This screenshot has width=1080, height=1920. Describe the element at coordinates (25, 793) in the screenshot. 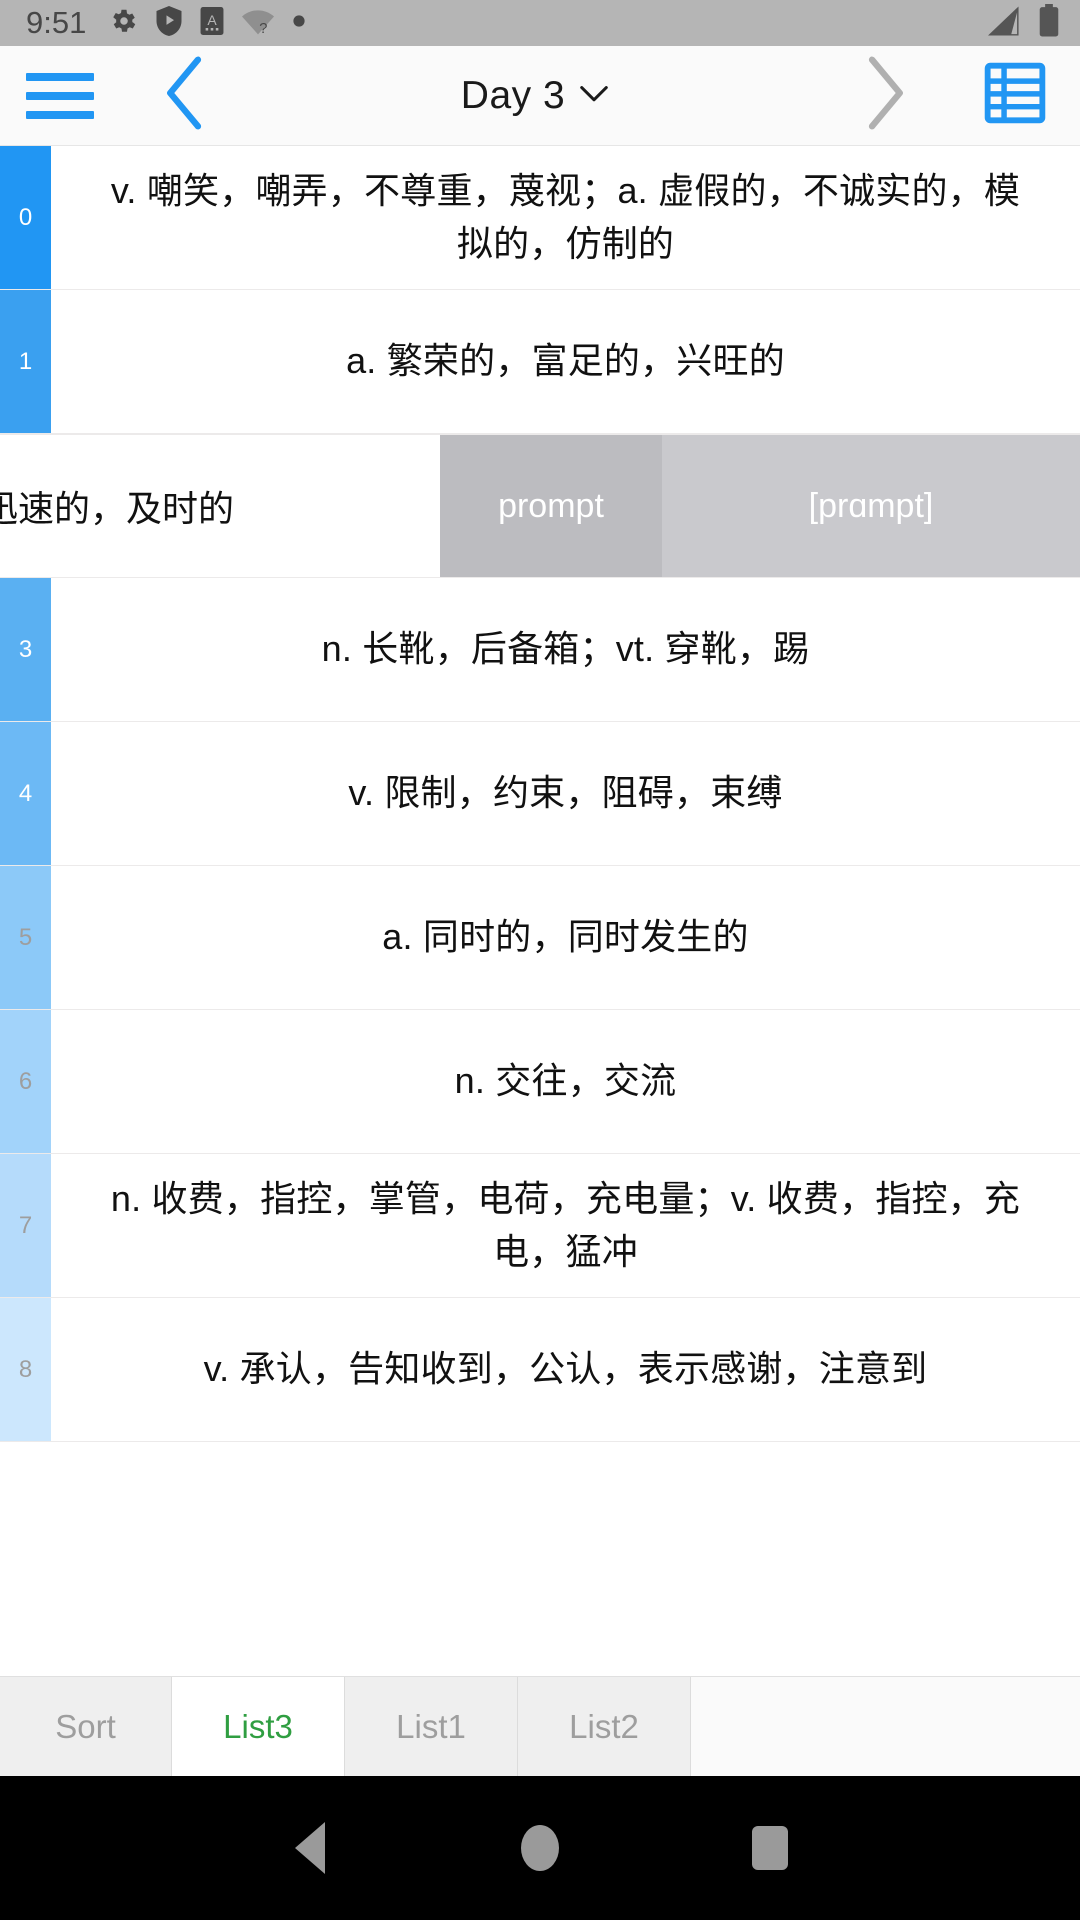

I see `row-index-badge: 4` at that location.